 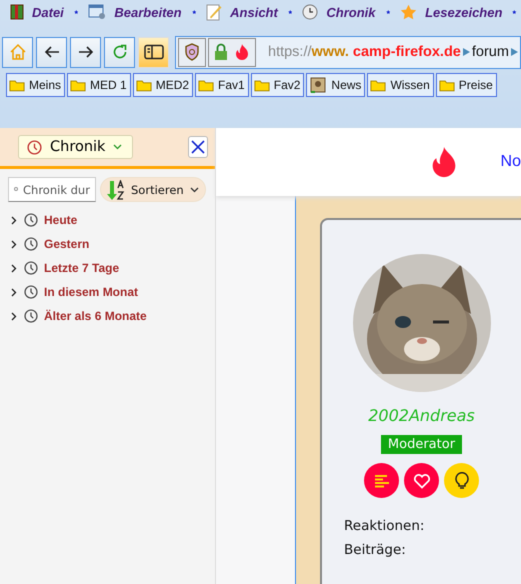 What do you see at coordinates (451, 12) in the screenshot?
I see `menu-item: Lesezeichen` at bounding box center [451, 12].